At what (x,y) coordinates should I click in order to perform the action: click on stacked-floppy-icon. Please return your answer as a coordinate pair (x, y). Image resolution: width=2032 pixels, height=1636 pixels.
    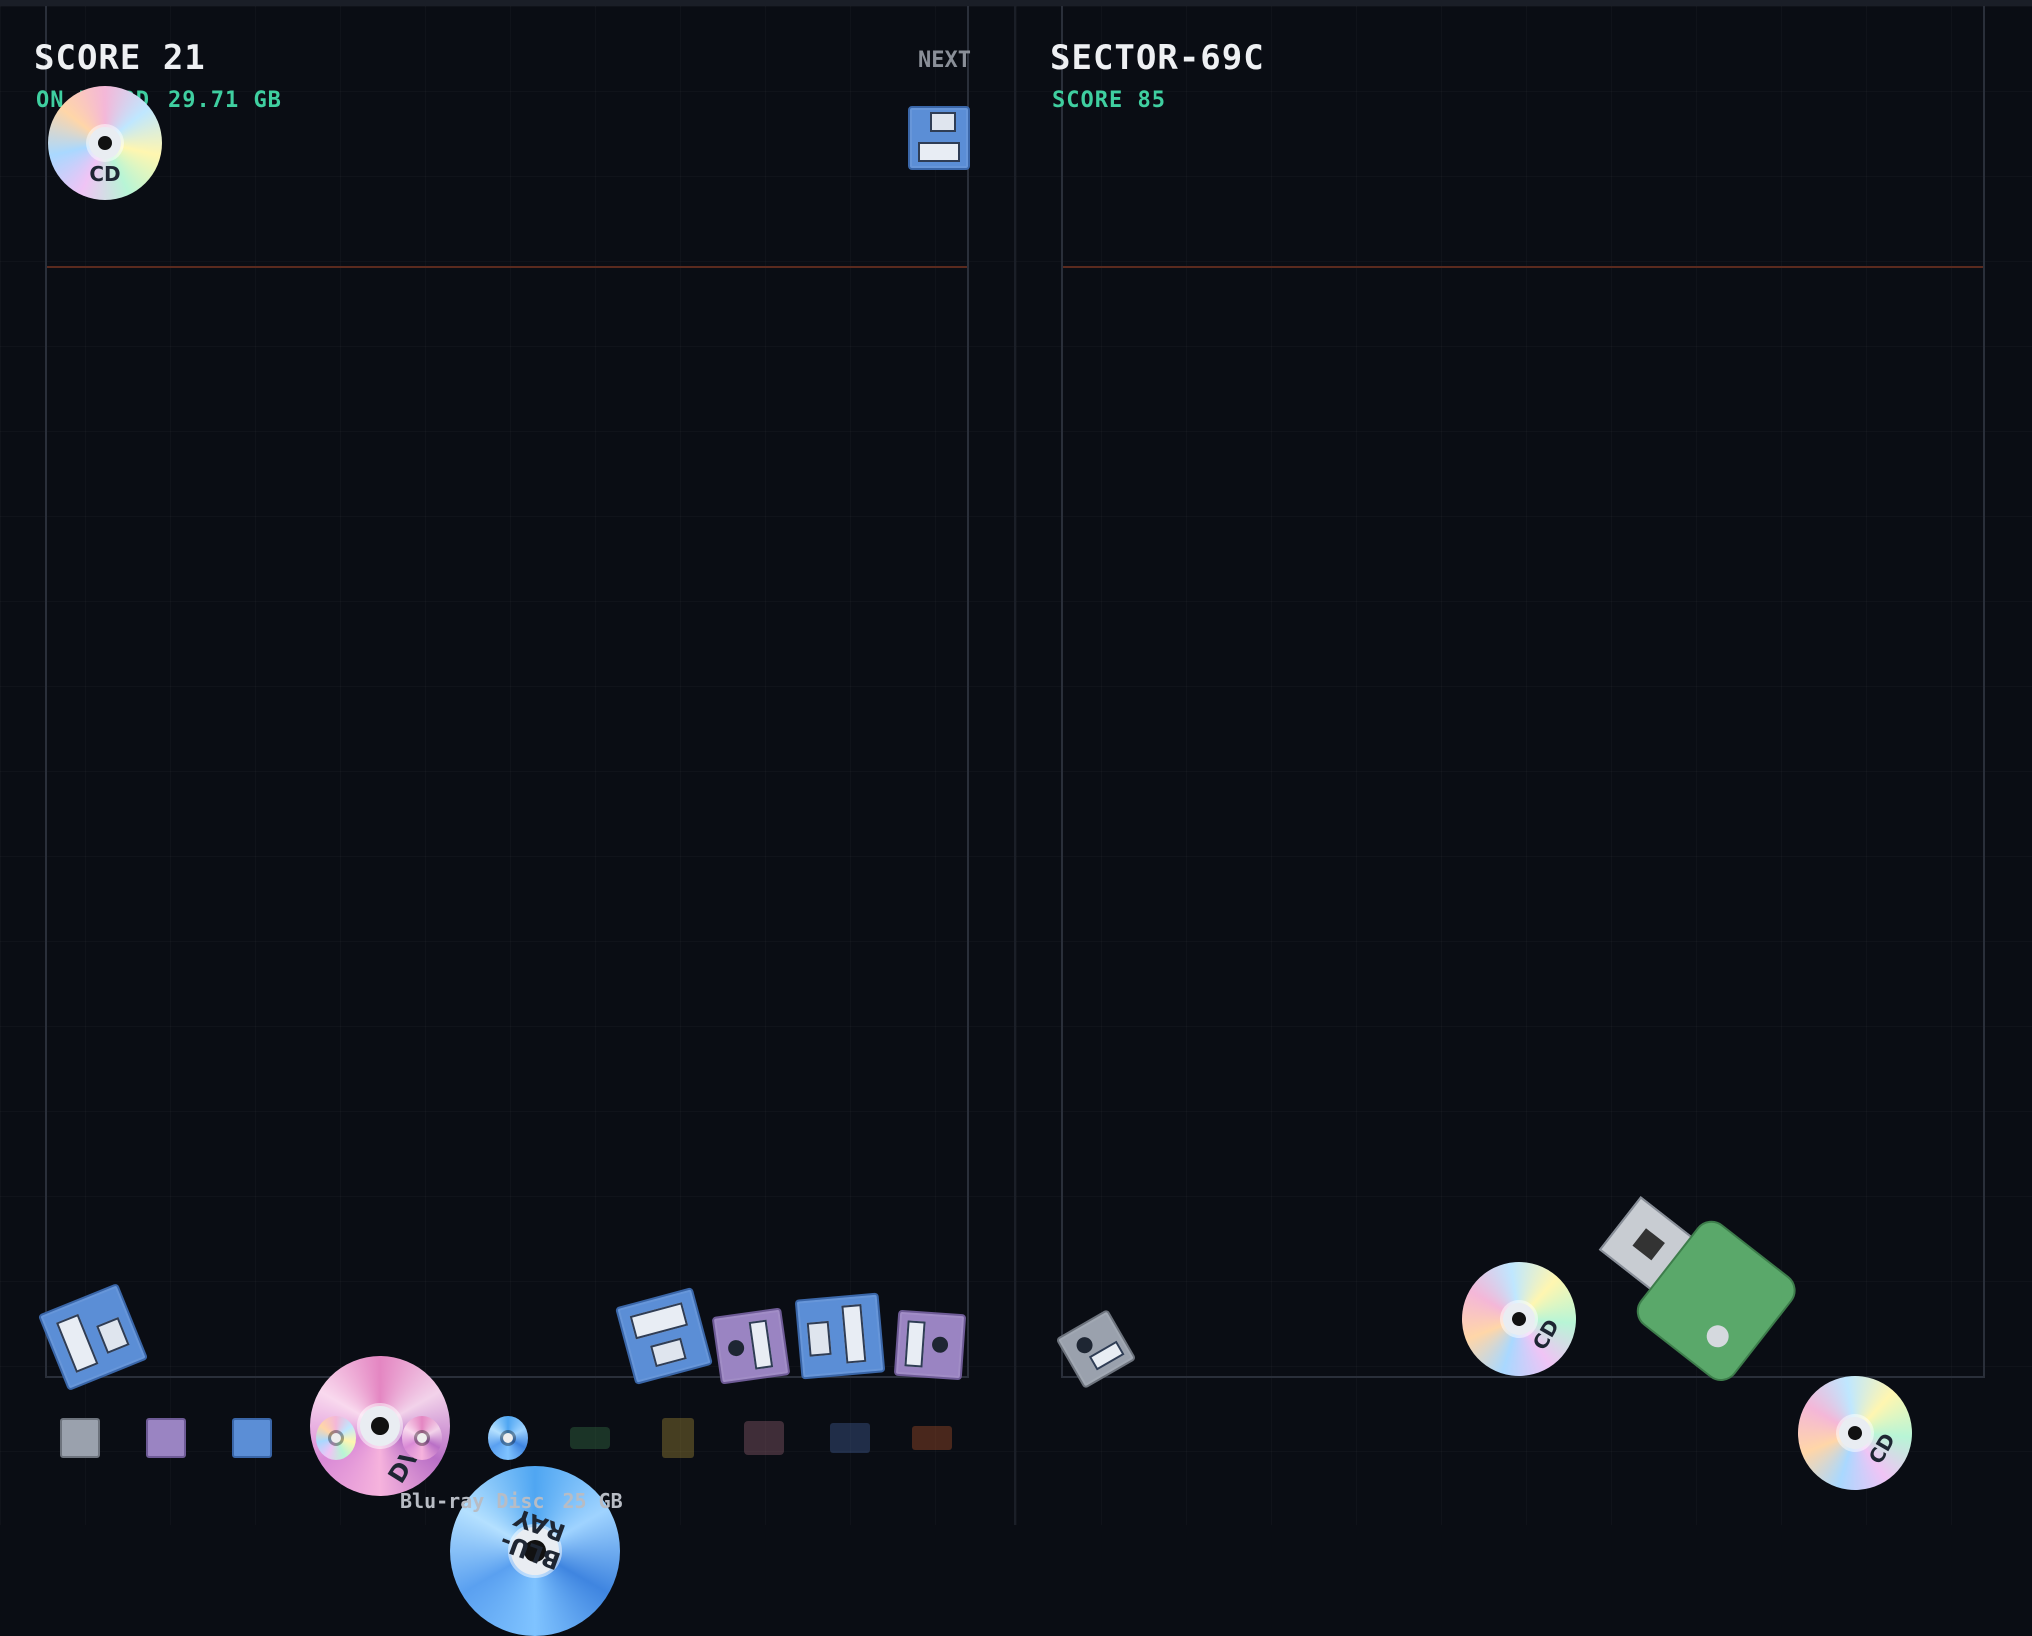
    Looking at the image, I should click on (840, 1336).